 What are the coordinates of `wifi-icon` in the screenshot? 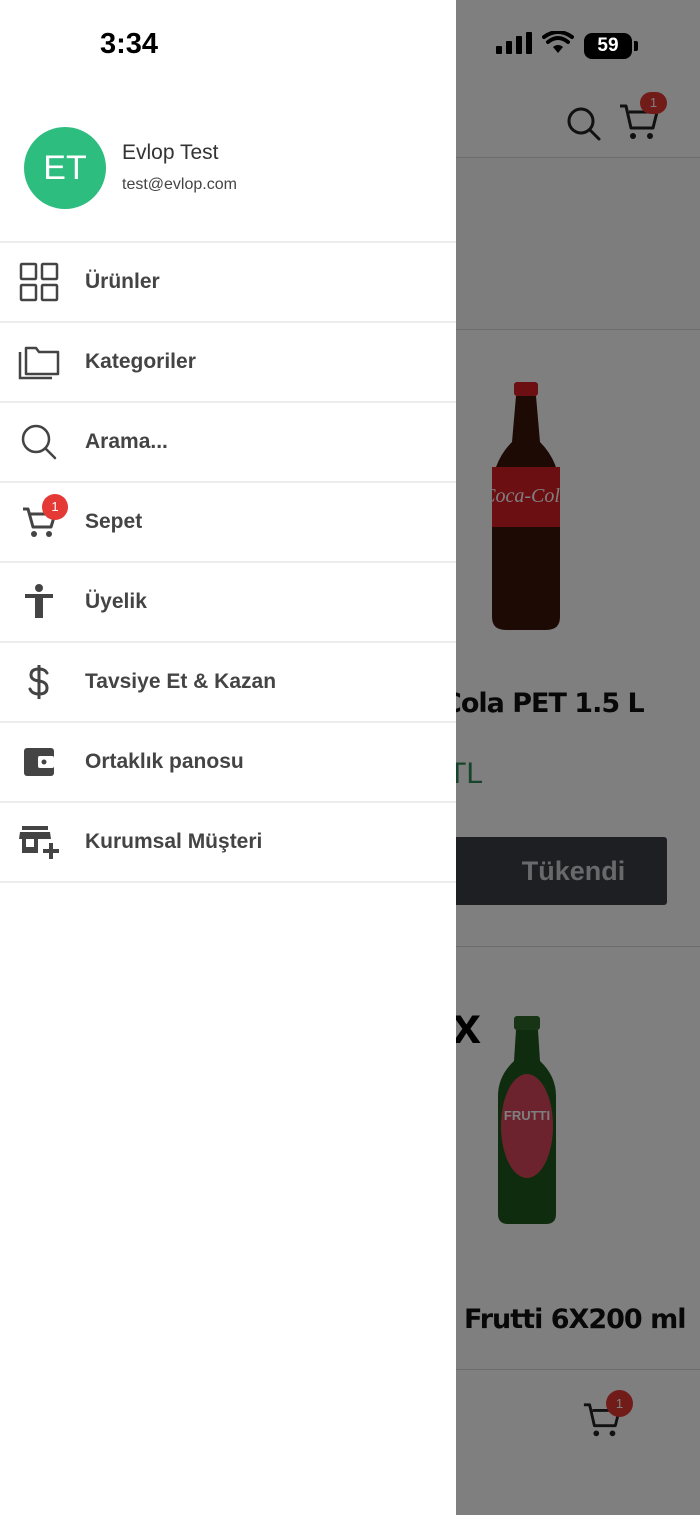 It's located at (558, 45).